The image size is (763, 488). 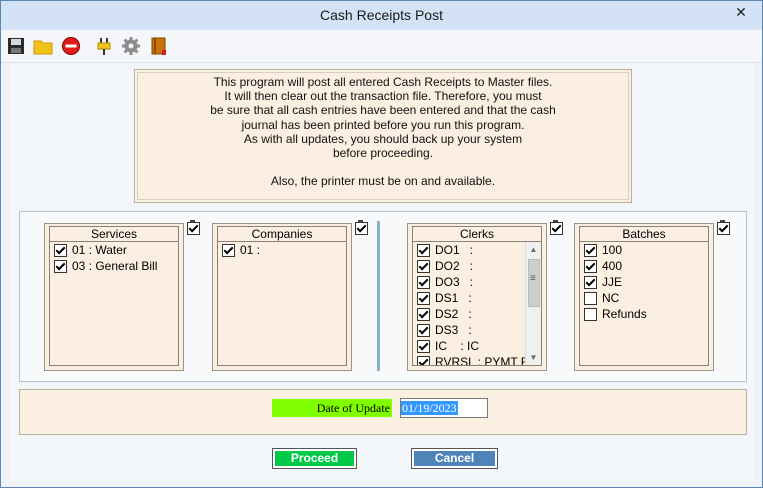 I want to click on item-label: DO2 :, so click(x=454, y=266).